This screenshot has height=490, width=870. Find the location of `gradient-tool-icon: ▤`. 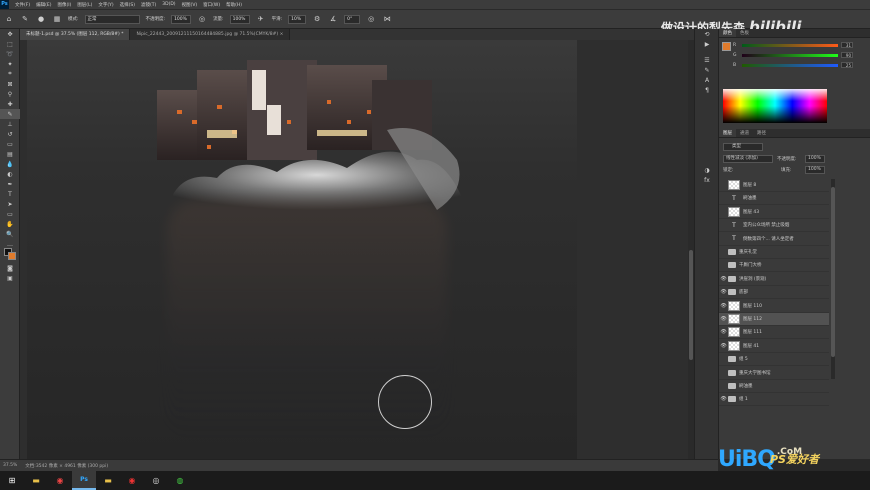

gradient-tool-icon: ▤ is located at coordinates (10, 154).